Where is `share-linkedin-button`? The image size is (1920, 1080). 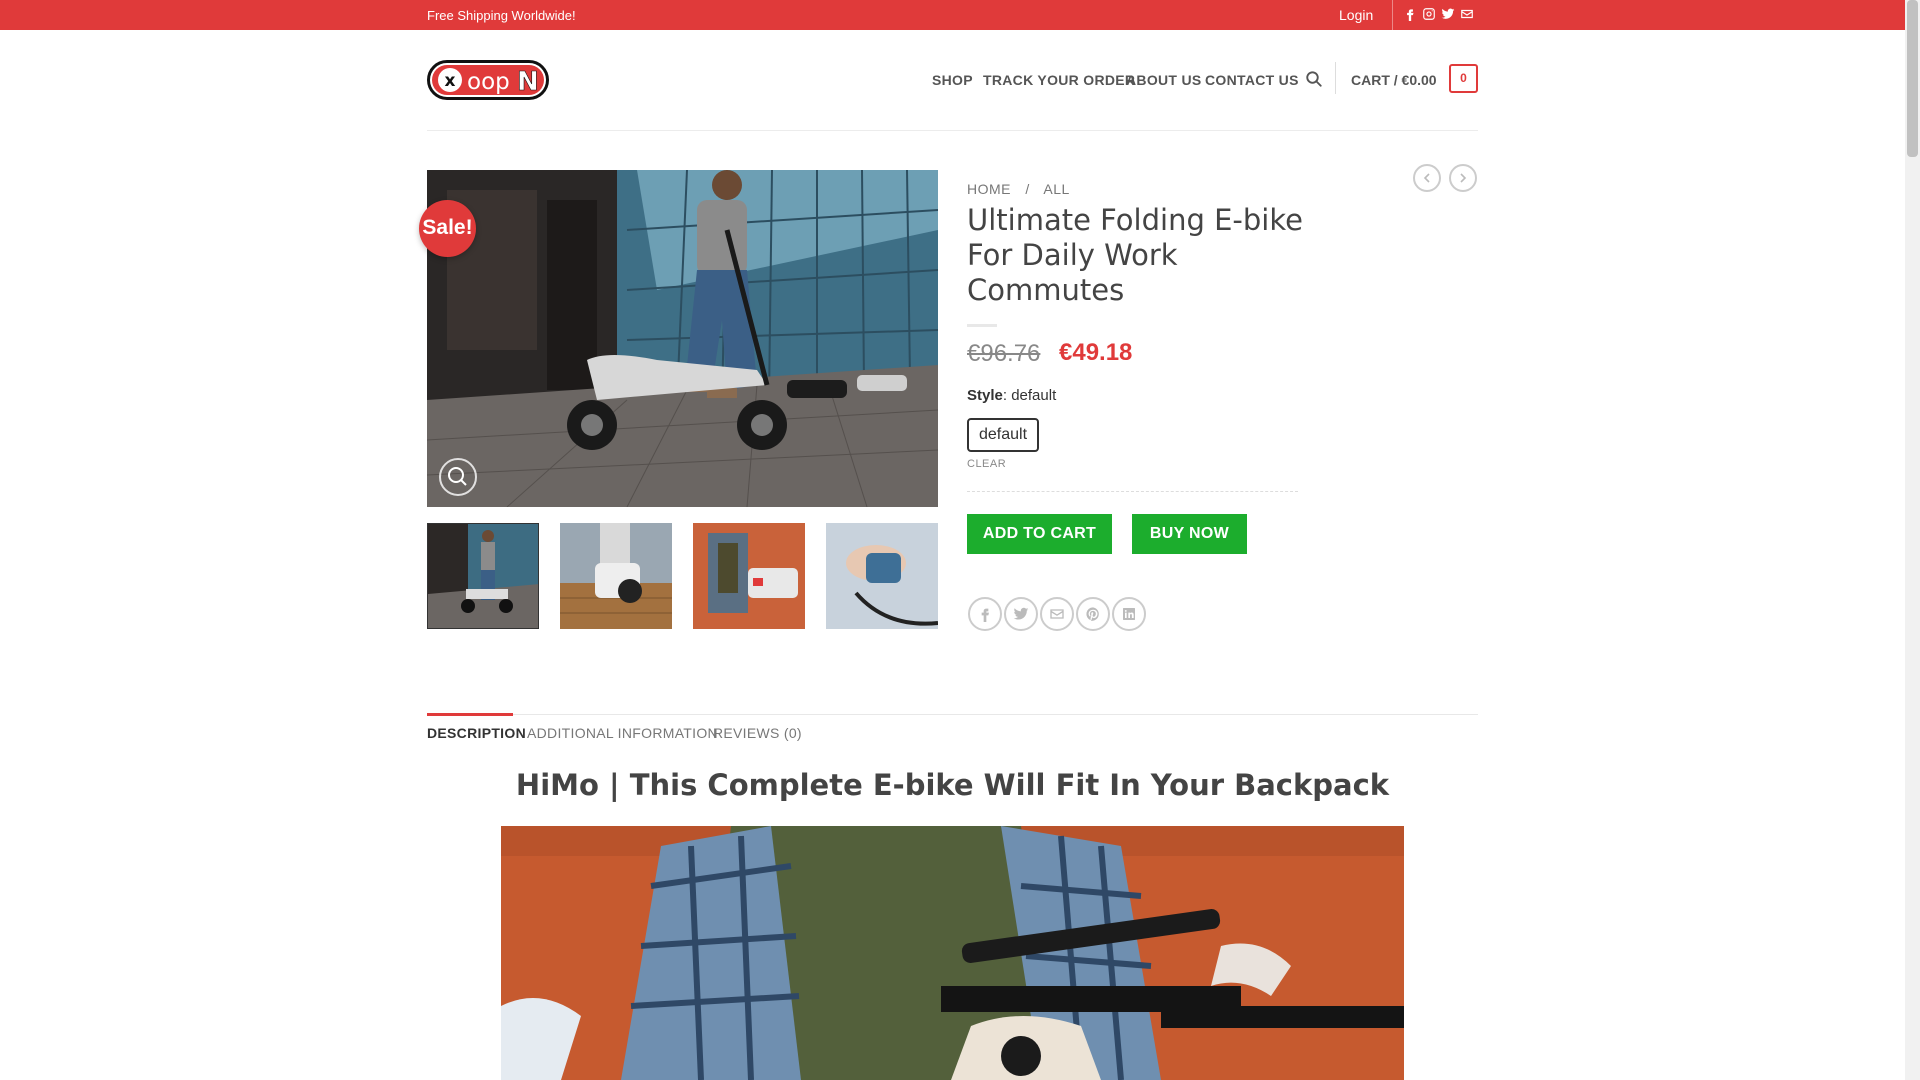
share-linkedin-button is located at coordinates (1129, 614).